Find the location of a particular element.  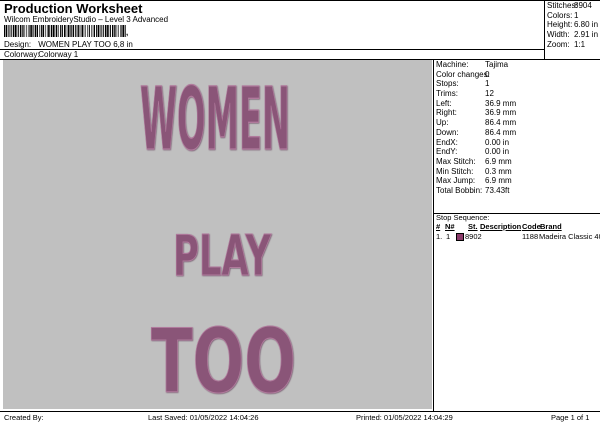

stop-sequence-title: Stop Sequence: is located at coordinates (463, 217).